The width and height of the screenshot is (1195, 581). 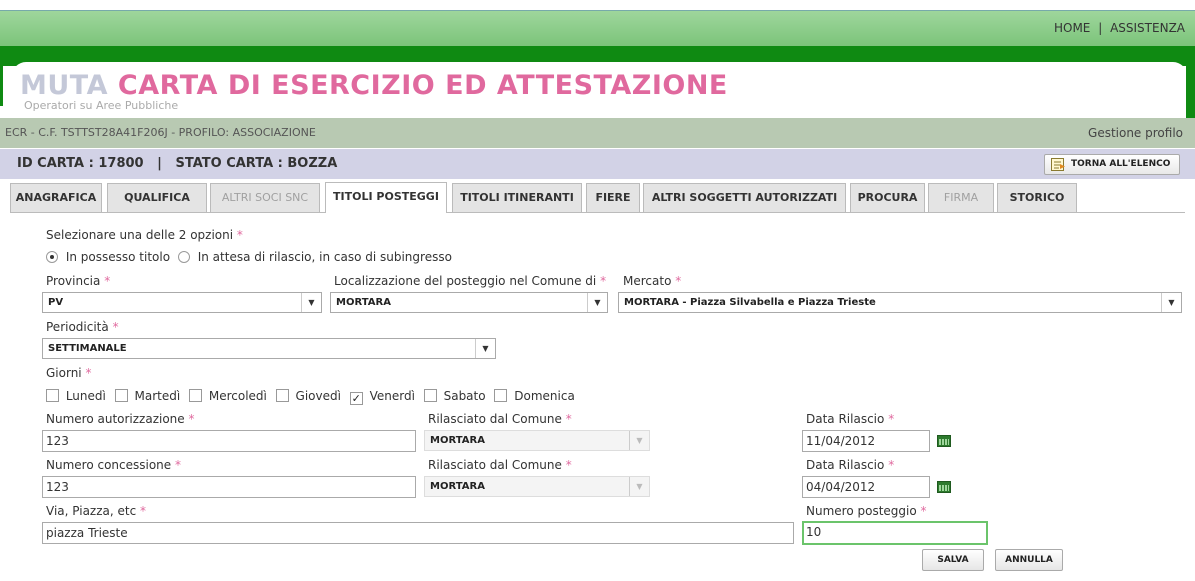 What do you see at coordinates (265, 197) in the screenshot?
I see `tab-altri-soci-snc: ALTRI SOCI SNC` at bounding box center [265, 197].